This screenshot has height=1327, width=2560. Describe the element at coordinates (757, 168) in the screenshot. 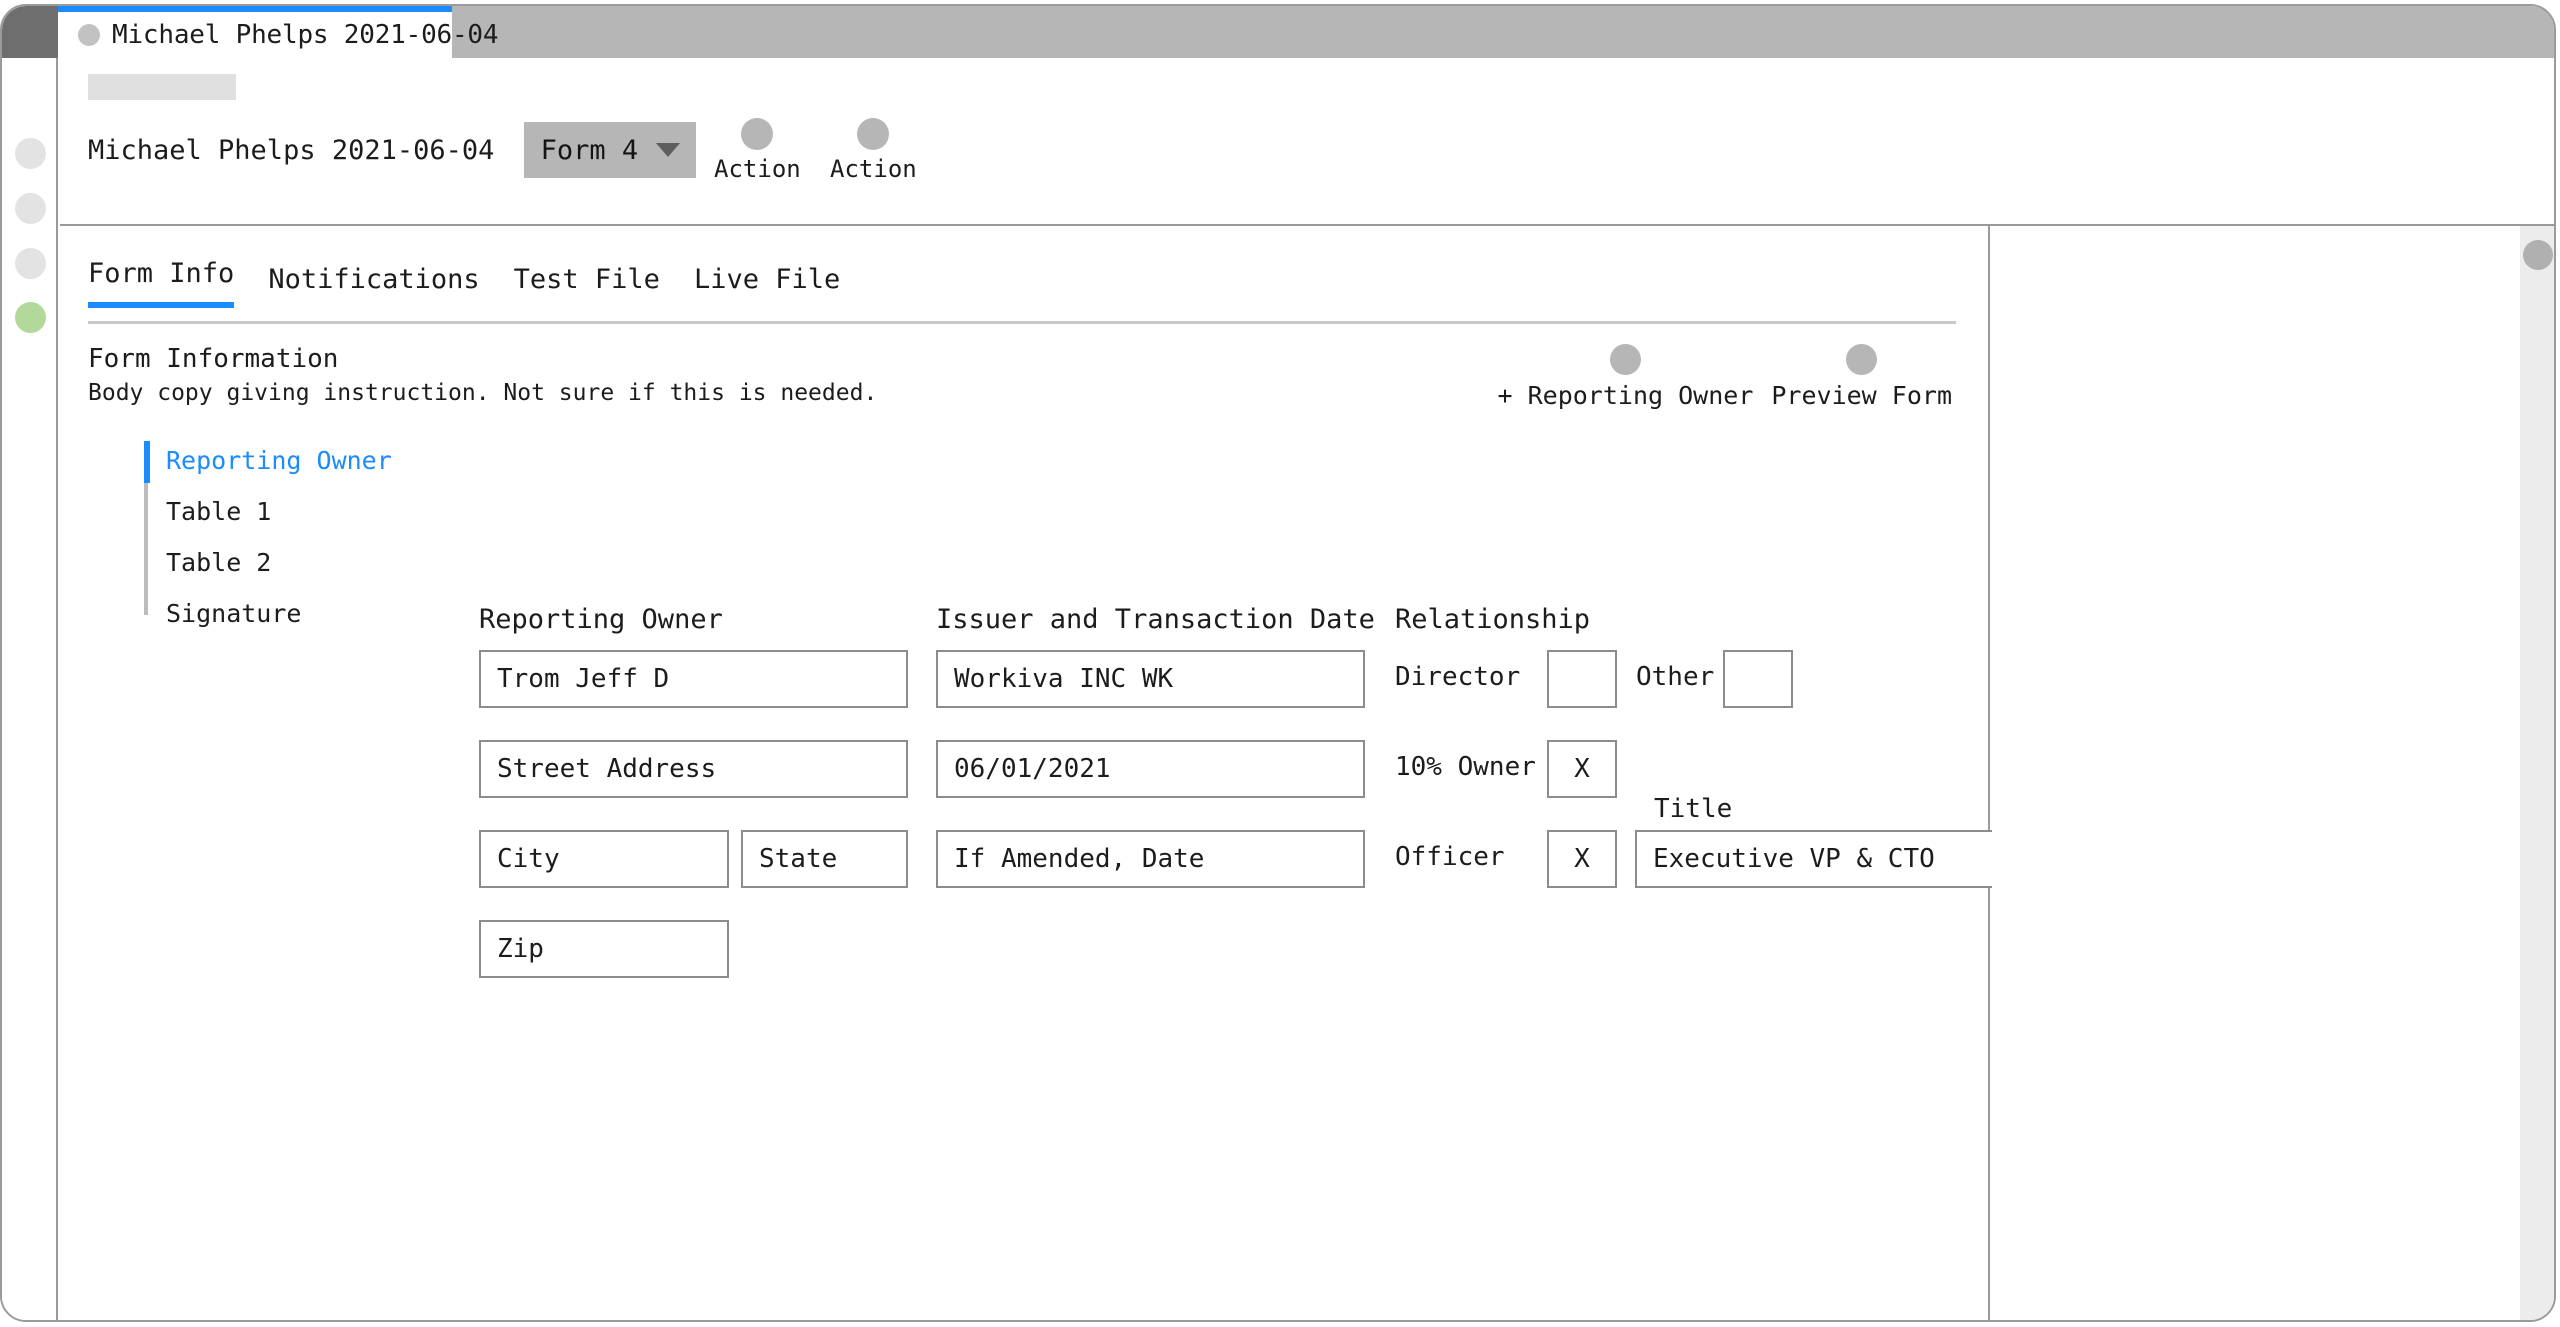

I see `action-label-1: Action` at that location.